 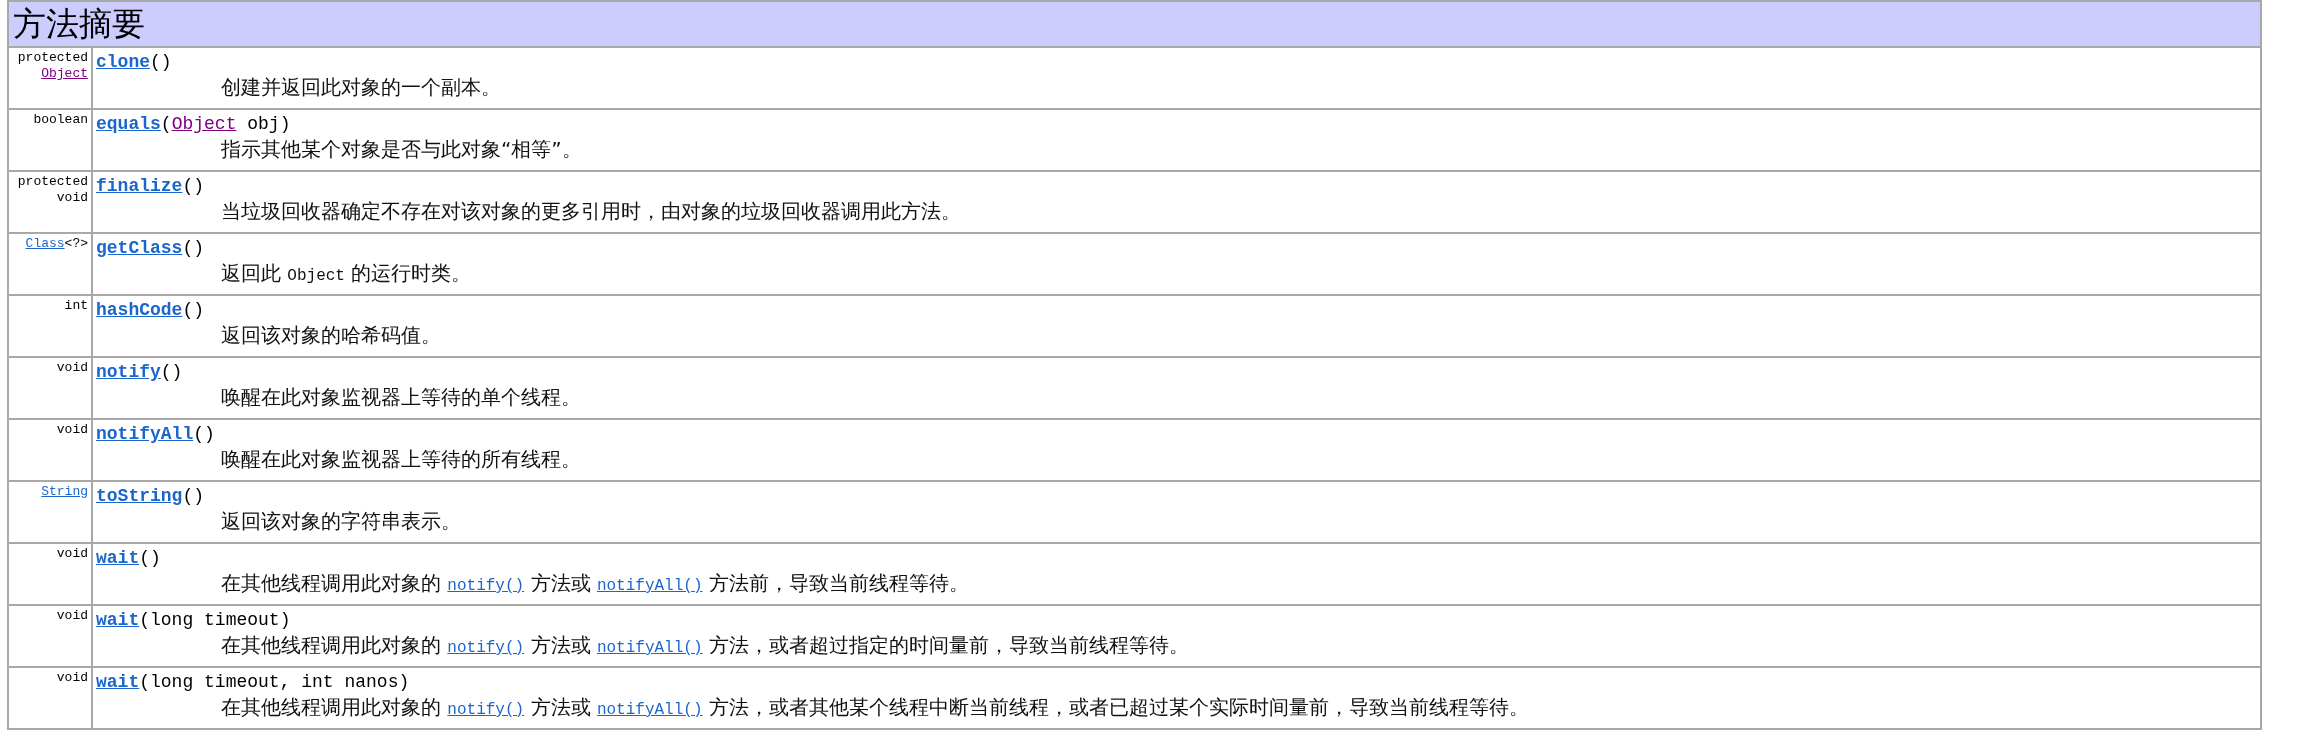 What do you see at coordinates (268, 124) in the screenshot?
I see `parameter-text: obj)` at bounding box center [268, 124].